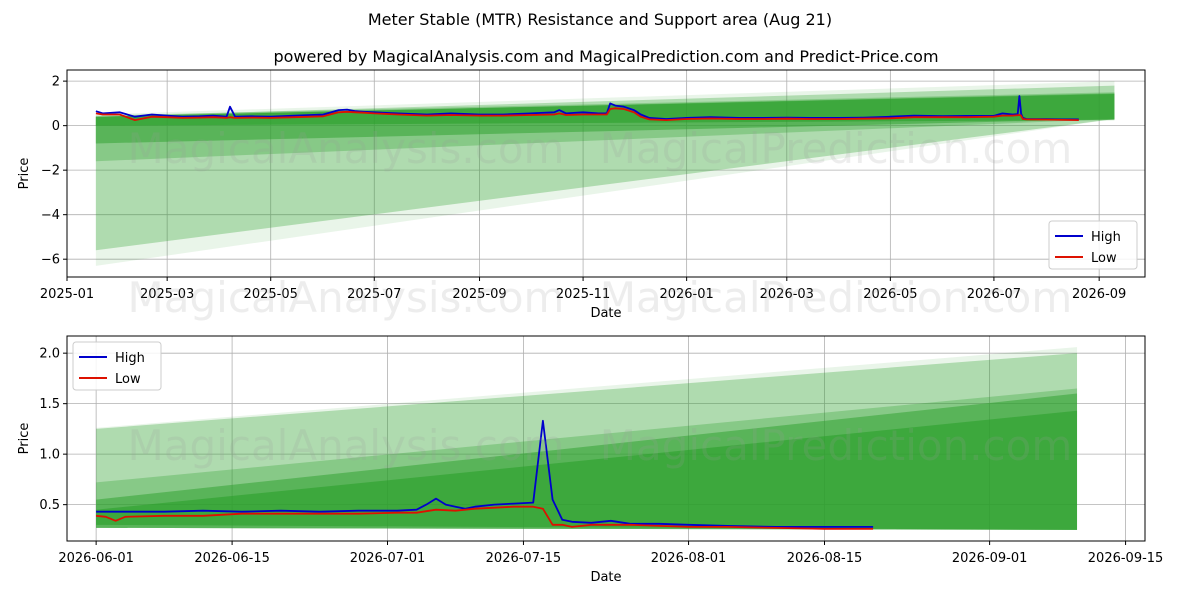  Describe the element at coordinates (49, 354) in the screenshot. I see `y-tick-label: 2.0` at that location.